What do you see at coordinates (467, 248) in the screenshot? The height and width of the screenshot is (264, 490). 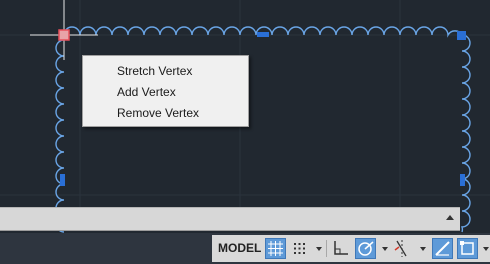 I see `selection-cycling-icon` at bounding box center [467, 248].